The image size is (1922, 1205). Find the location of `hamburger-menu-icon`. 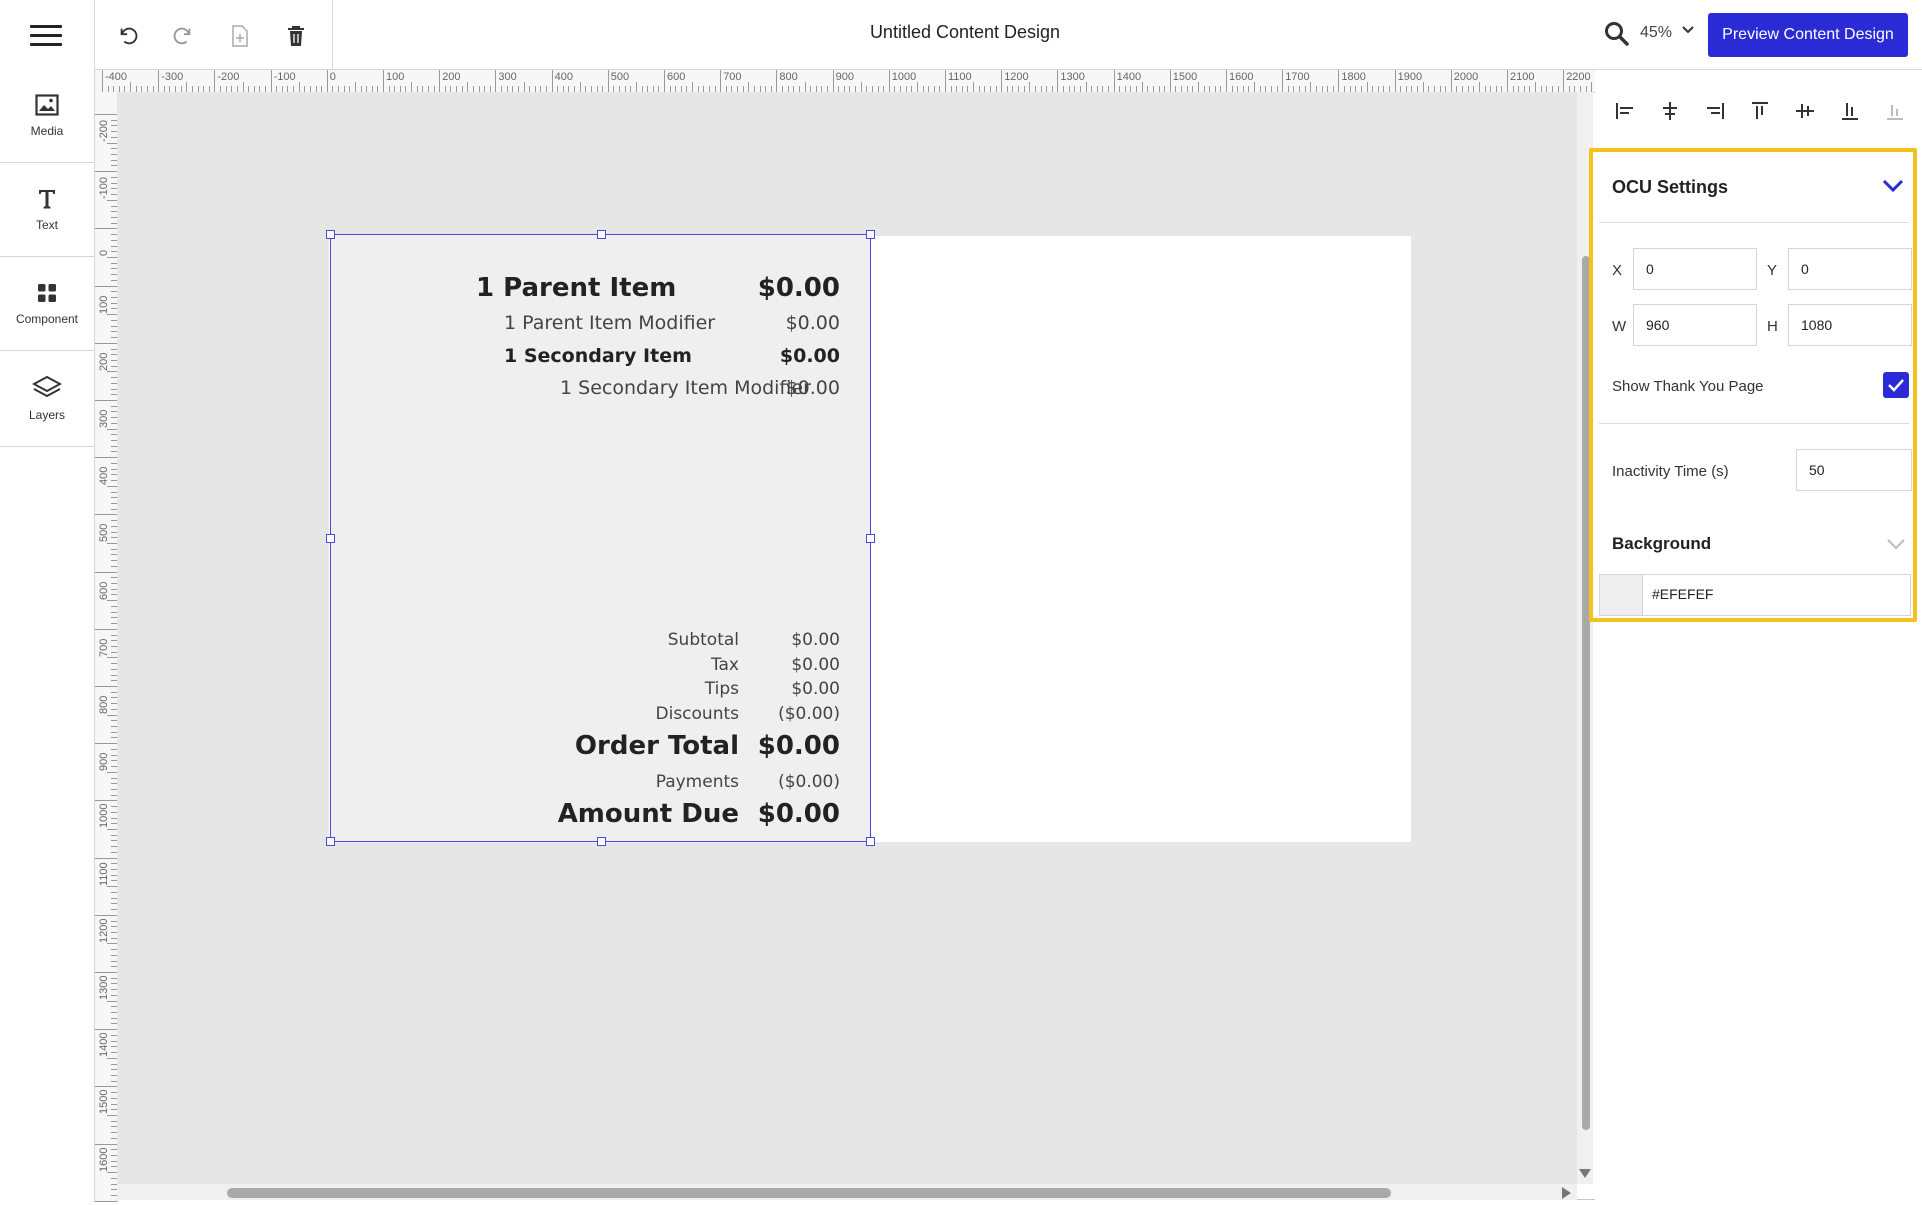

hamburger-menu-icon is located at coordinates (46, 36).